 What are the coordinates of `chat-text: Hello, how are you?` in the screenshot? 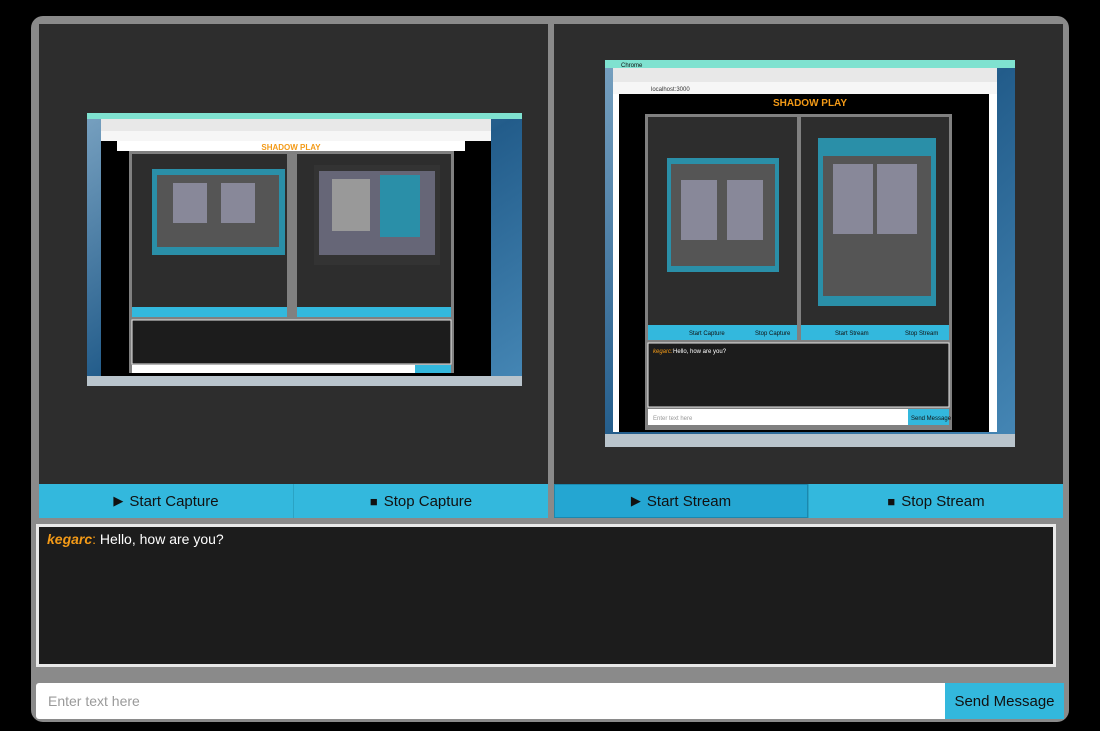 It's located at (160, 539).